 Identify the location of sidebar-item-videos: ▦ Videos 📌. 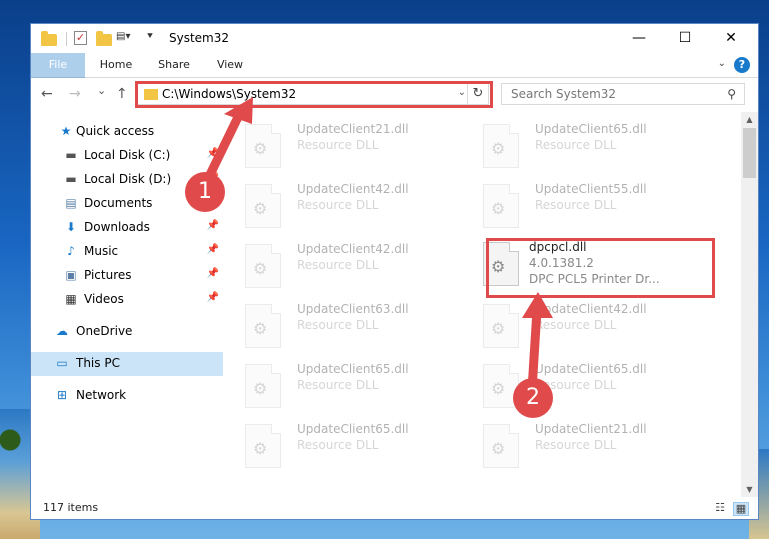
(127, 300).